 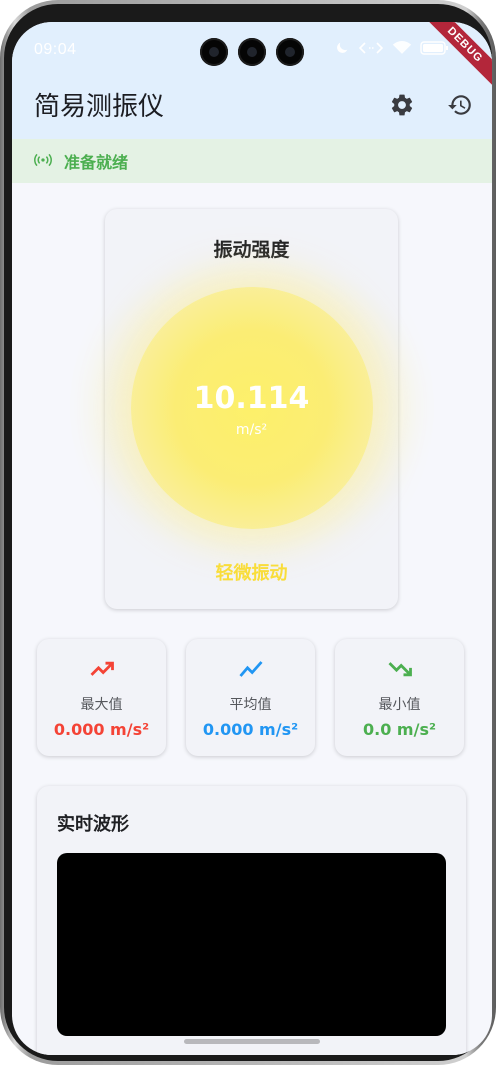 What do you see at coordinates (435, 51) in the screenshot?
I see `battery-icon` at bounding box center [435, 51].